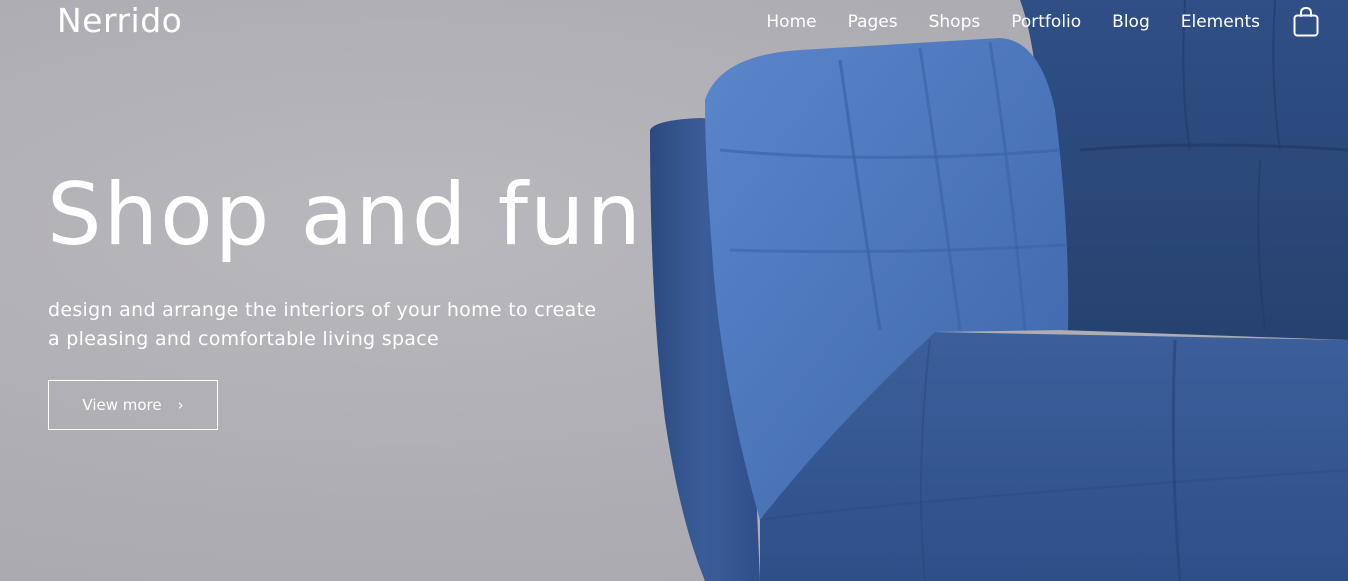 The image size is (1348, 581). What do you see at coordinates (122, 405) in the screenshot?
I see `view-more-label: View more` at bounding box center [122, 405].